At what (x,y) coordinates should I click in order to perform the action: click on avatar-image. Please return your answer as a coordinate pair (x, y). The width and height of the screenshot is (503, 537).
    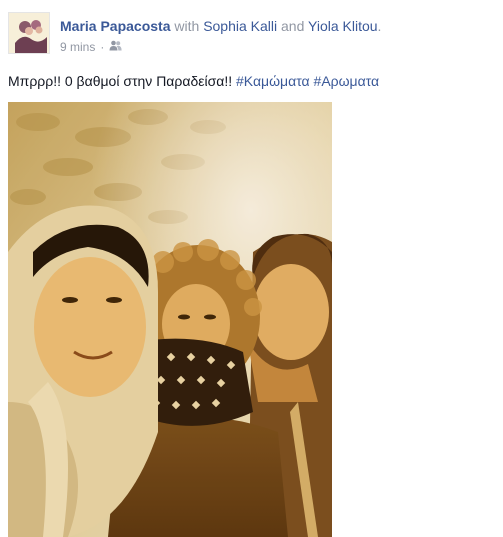
    Looking at the image, I should click on (29, 33).